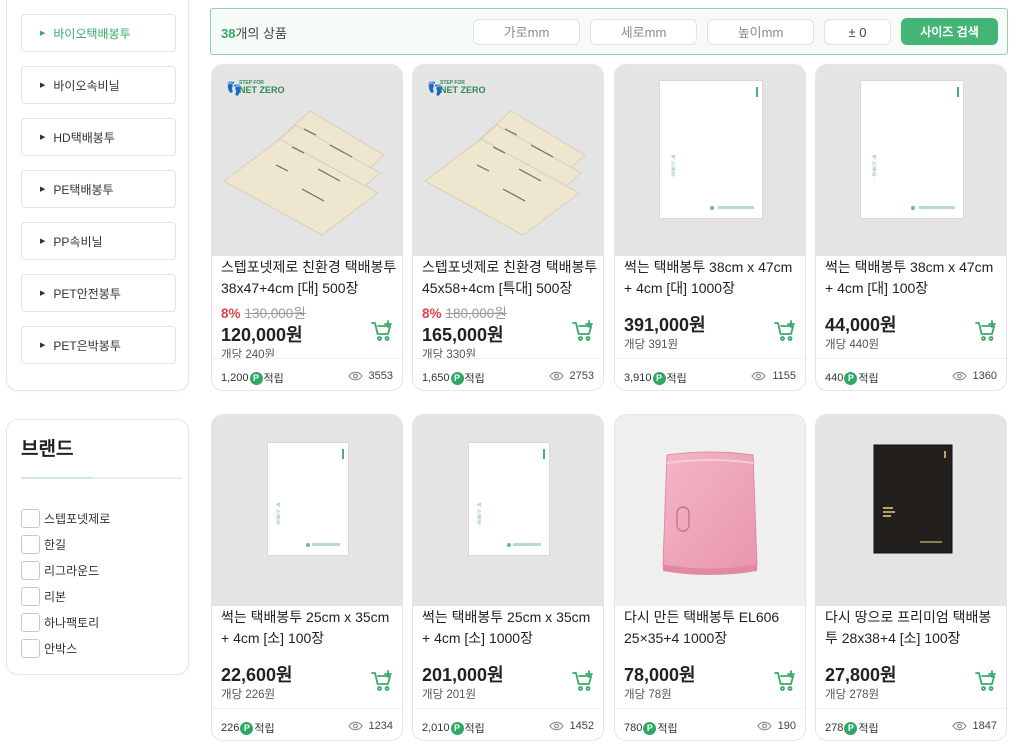  What do you see at coordinates (43, 596) in the screenshot?
I see `brand-option: 리본` at bounding box center [43, 596].